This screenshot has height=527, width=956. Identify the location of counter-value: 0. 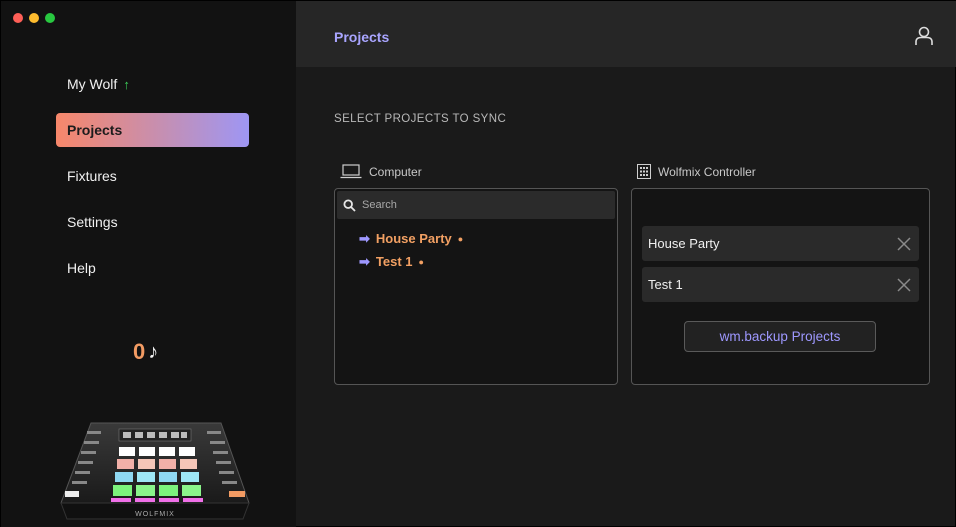
(139, 351).